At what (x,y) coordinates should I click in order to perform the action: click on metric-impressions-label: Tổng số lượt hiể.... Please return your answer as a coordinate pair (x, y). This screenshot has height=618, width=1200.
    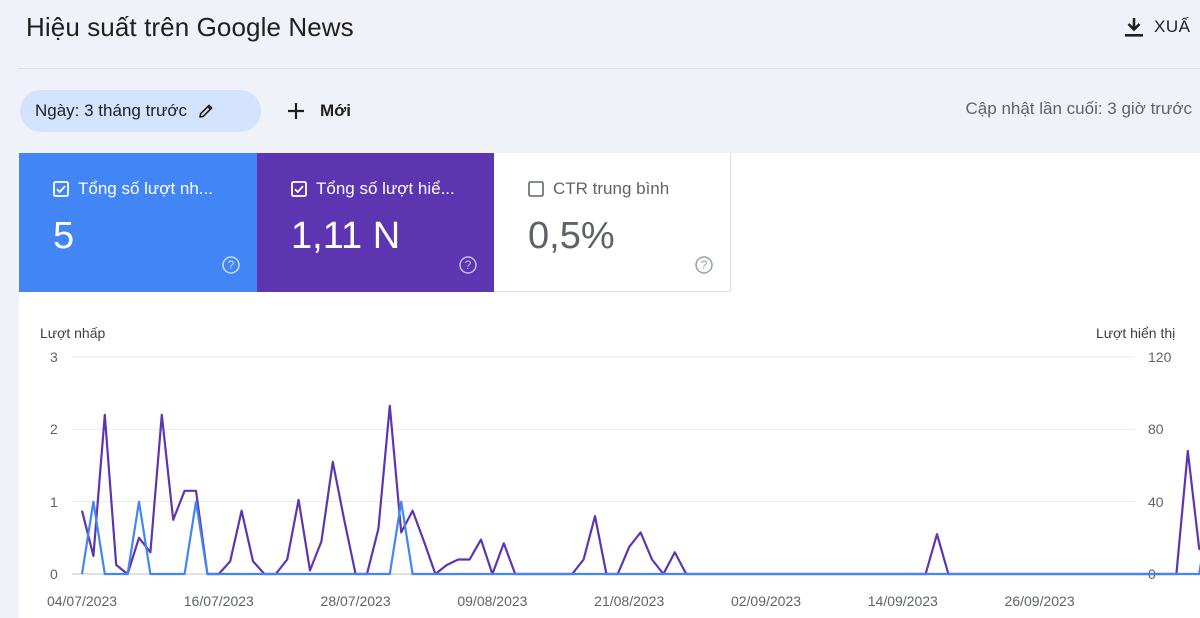
    Looking at the image, I should click on (385, 188).